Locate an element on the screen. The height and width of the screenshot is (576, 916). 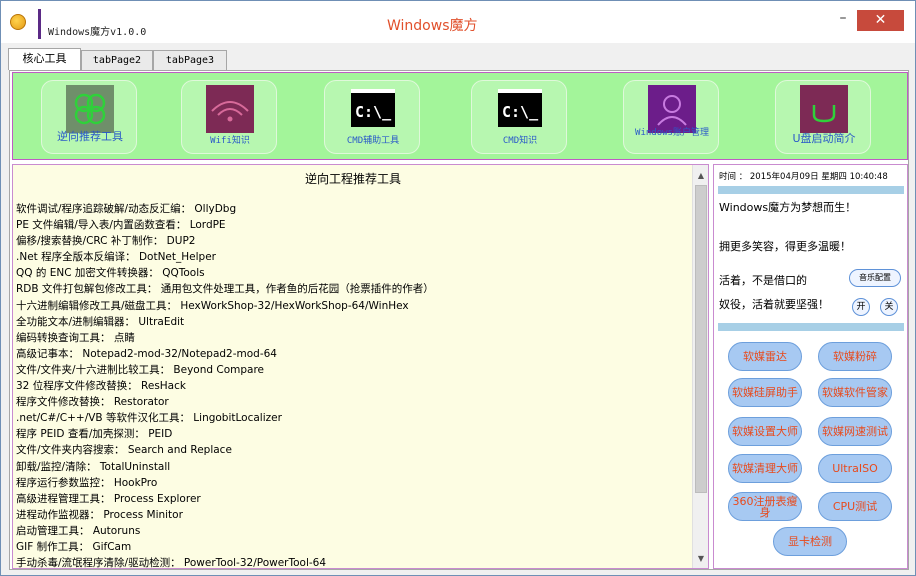
title-bar: Windows魔方v1.0.0 Windows魔方 – ✕ is located at coordinates (458, 22).